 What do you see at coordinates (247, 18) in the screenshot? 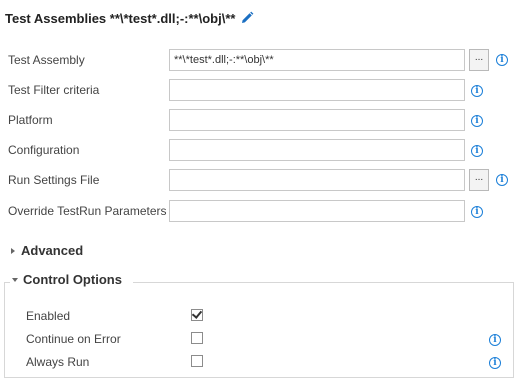
I see `pencil-icon` at bounding box center [247, 18].